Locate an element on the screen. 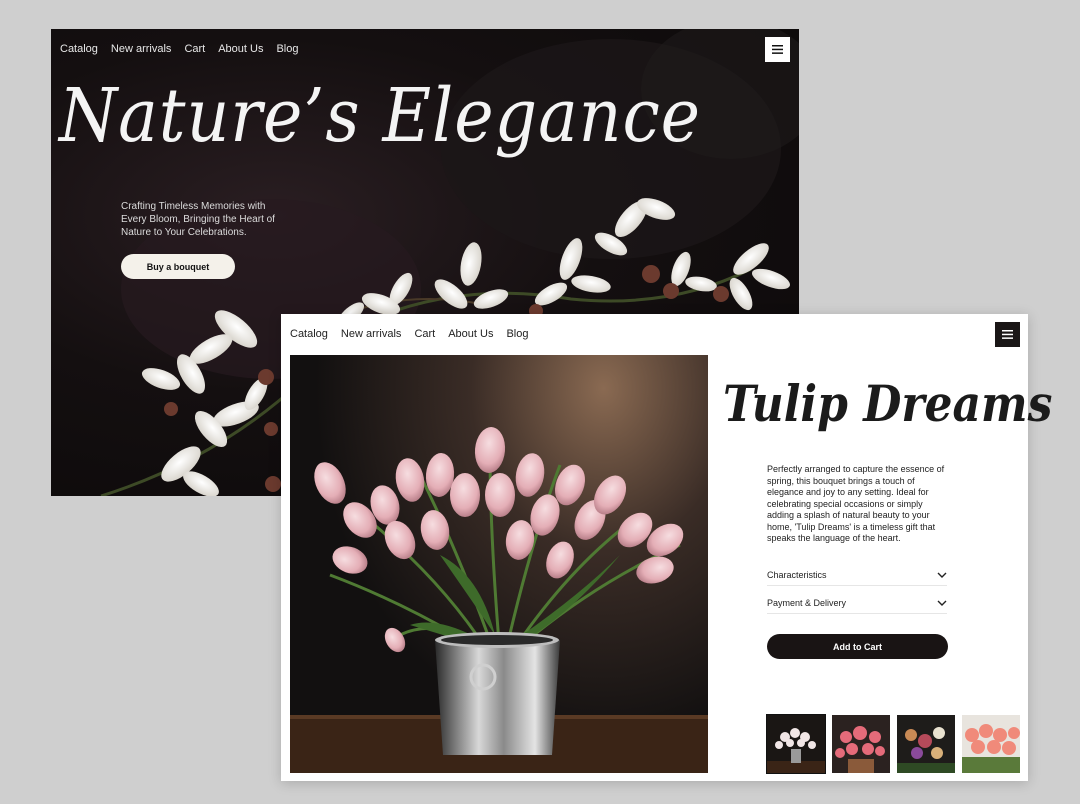  thumbnail-pink-bouquet is located at coordinates (861, 744).